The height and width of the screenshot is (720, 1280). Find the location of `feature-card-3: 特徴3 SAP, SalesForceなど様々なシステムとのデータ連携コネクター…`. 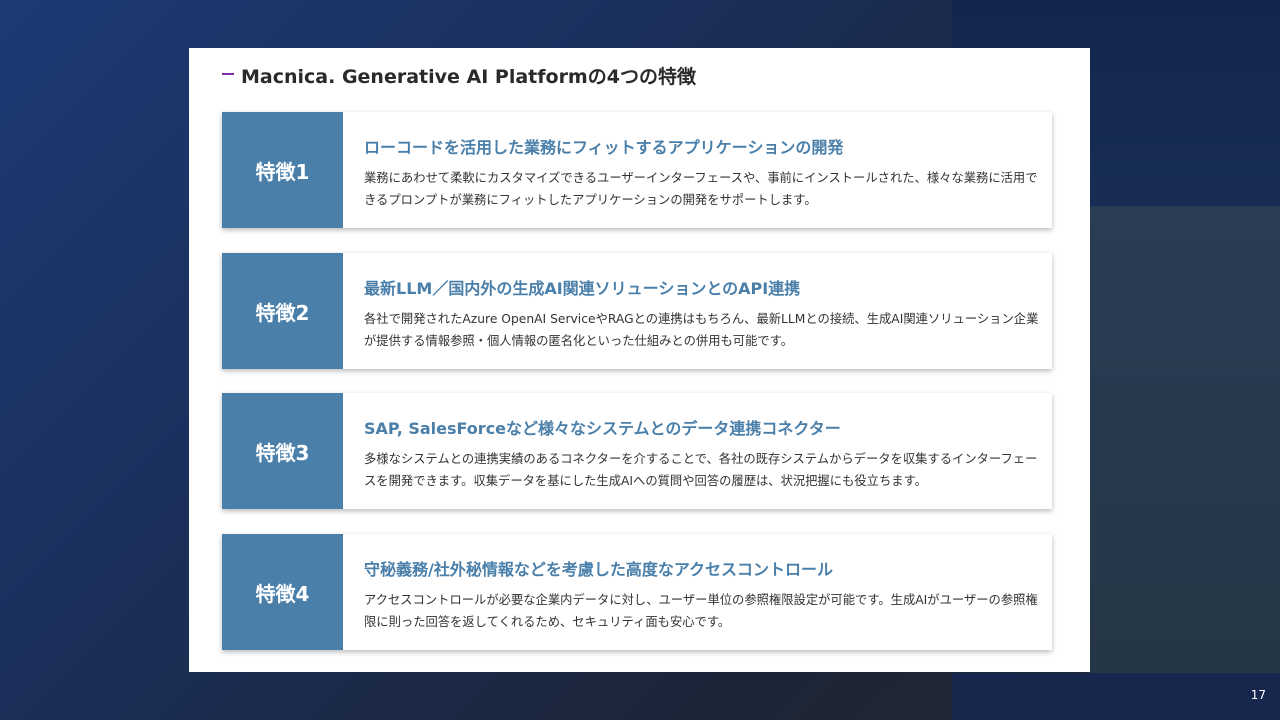

feature-card-3: 特徴3 SAP, SalesForceなど様々なシステムとのデータ連携コネクター… is located at coordinates (637, 451).